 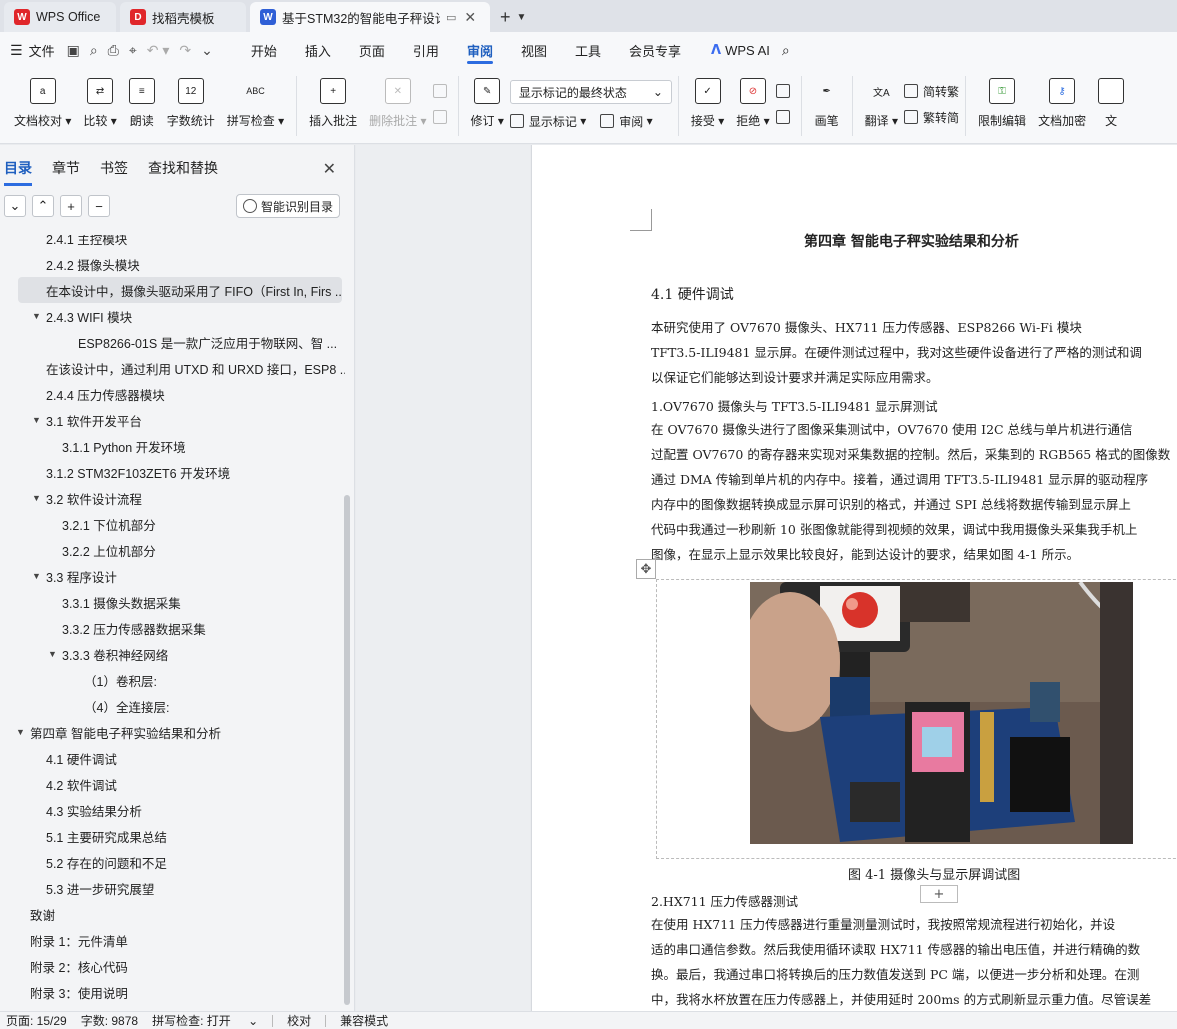 I want to click on toc-item: 3.3.2 压力传感器数据采集, so click(x=172, y=628).